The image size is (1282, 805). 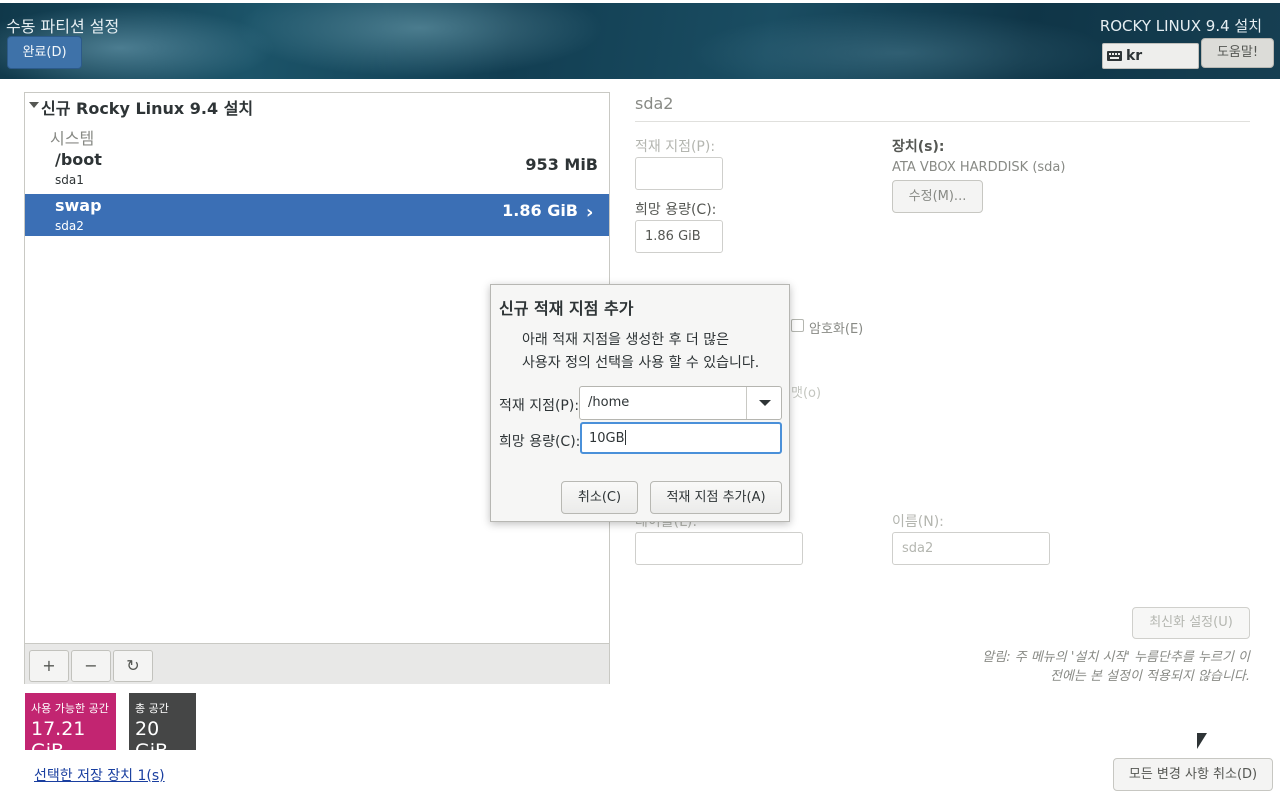 I want to click on update-settings-button: 최신화 설정(U), so click(x=1191, y=623).